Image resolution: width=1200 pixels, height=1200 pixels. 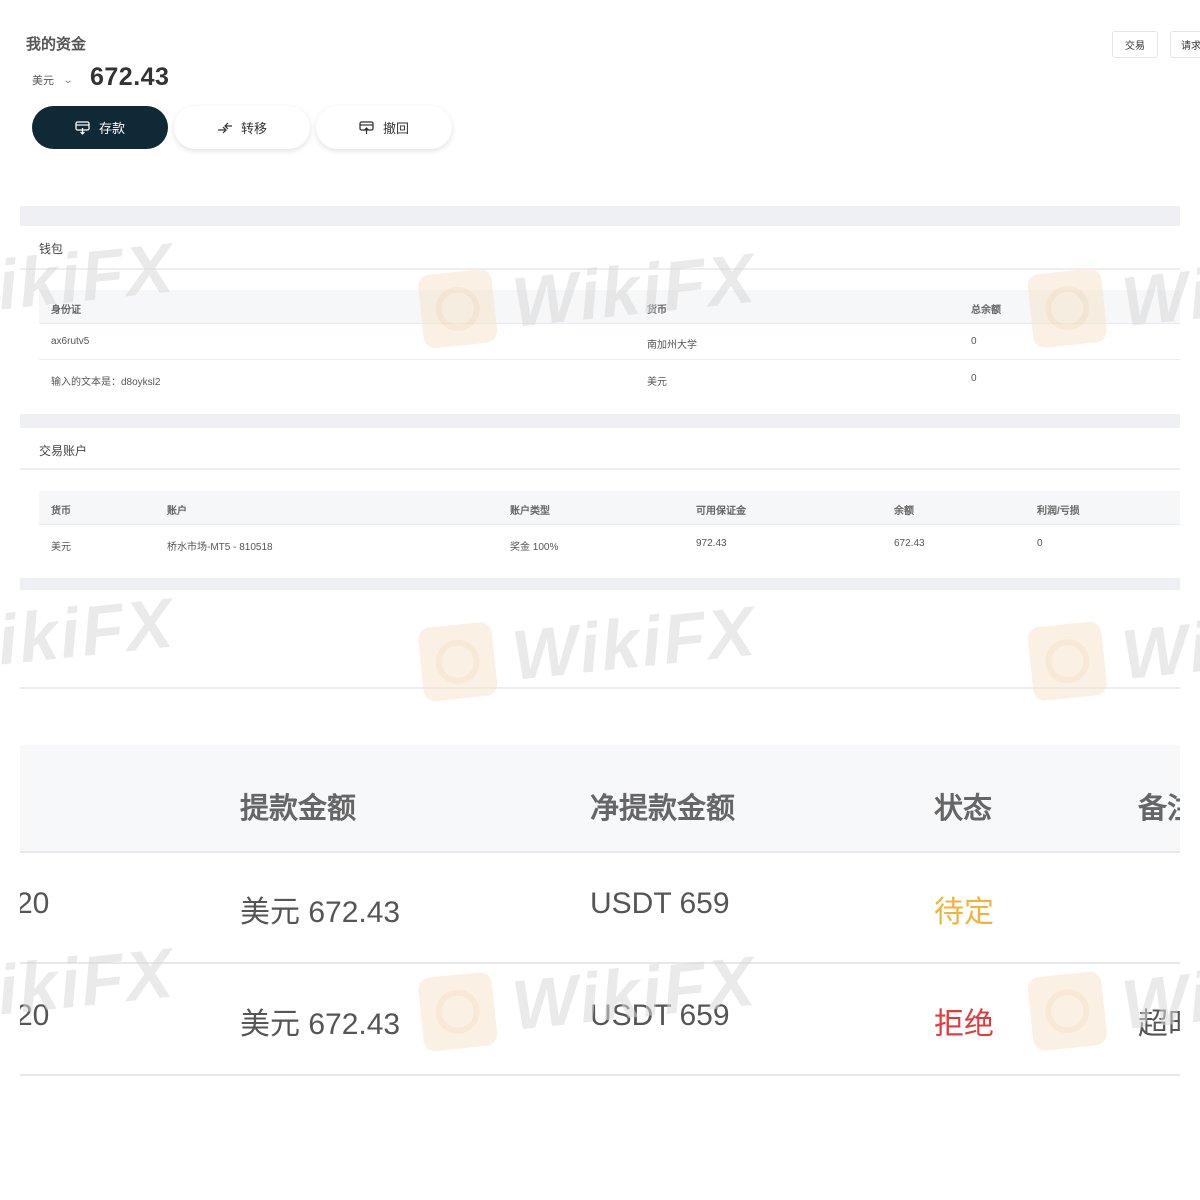 What do you see at coordinates (253, 128) in the screenshot?
I see `transfer-label: 转移` at bounding box center [253, 128].